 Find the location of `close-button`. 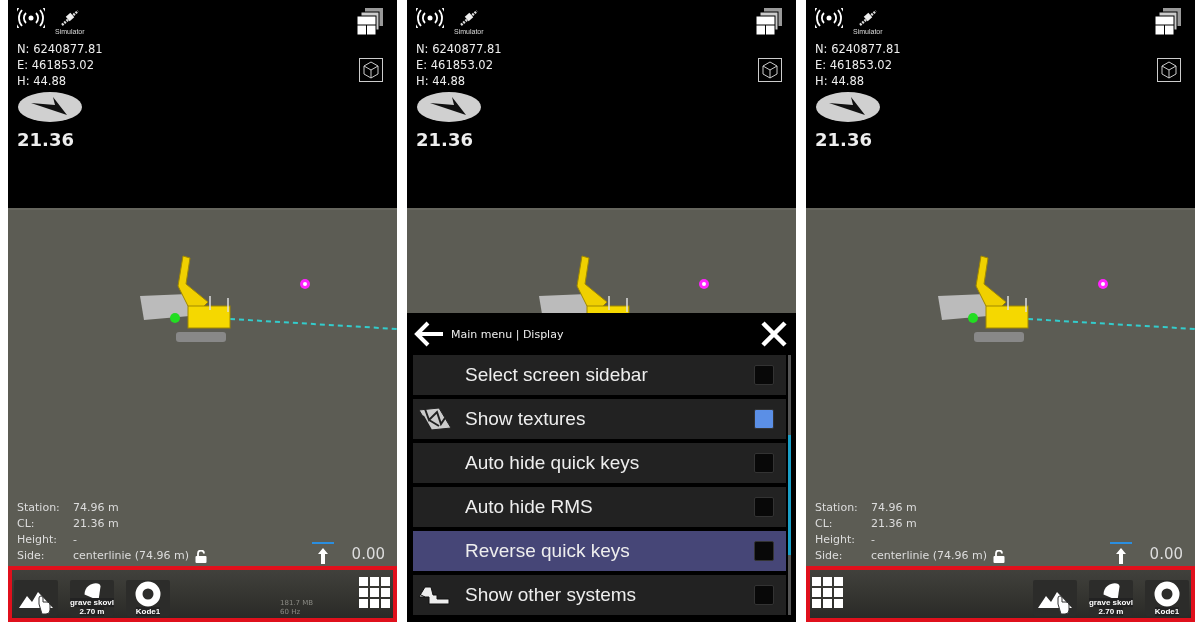

close-button is located at coordinates (774, 334).